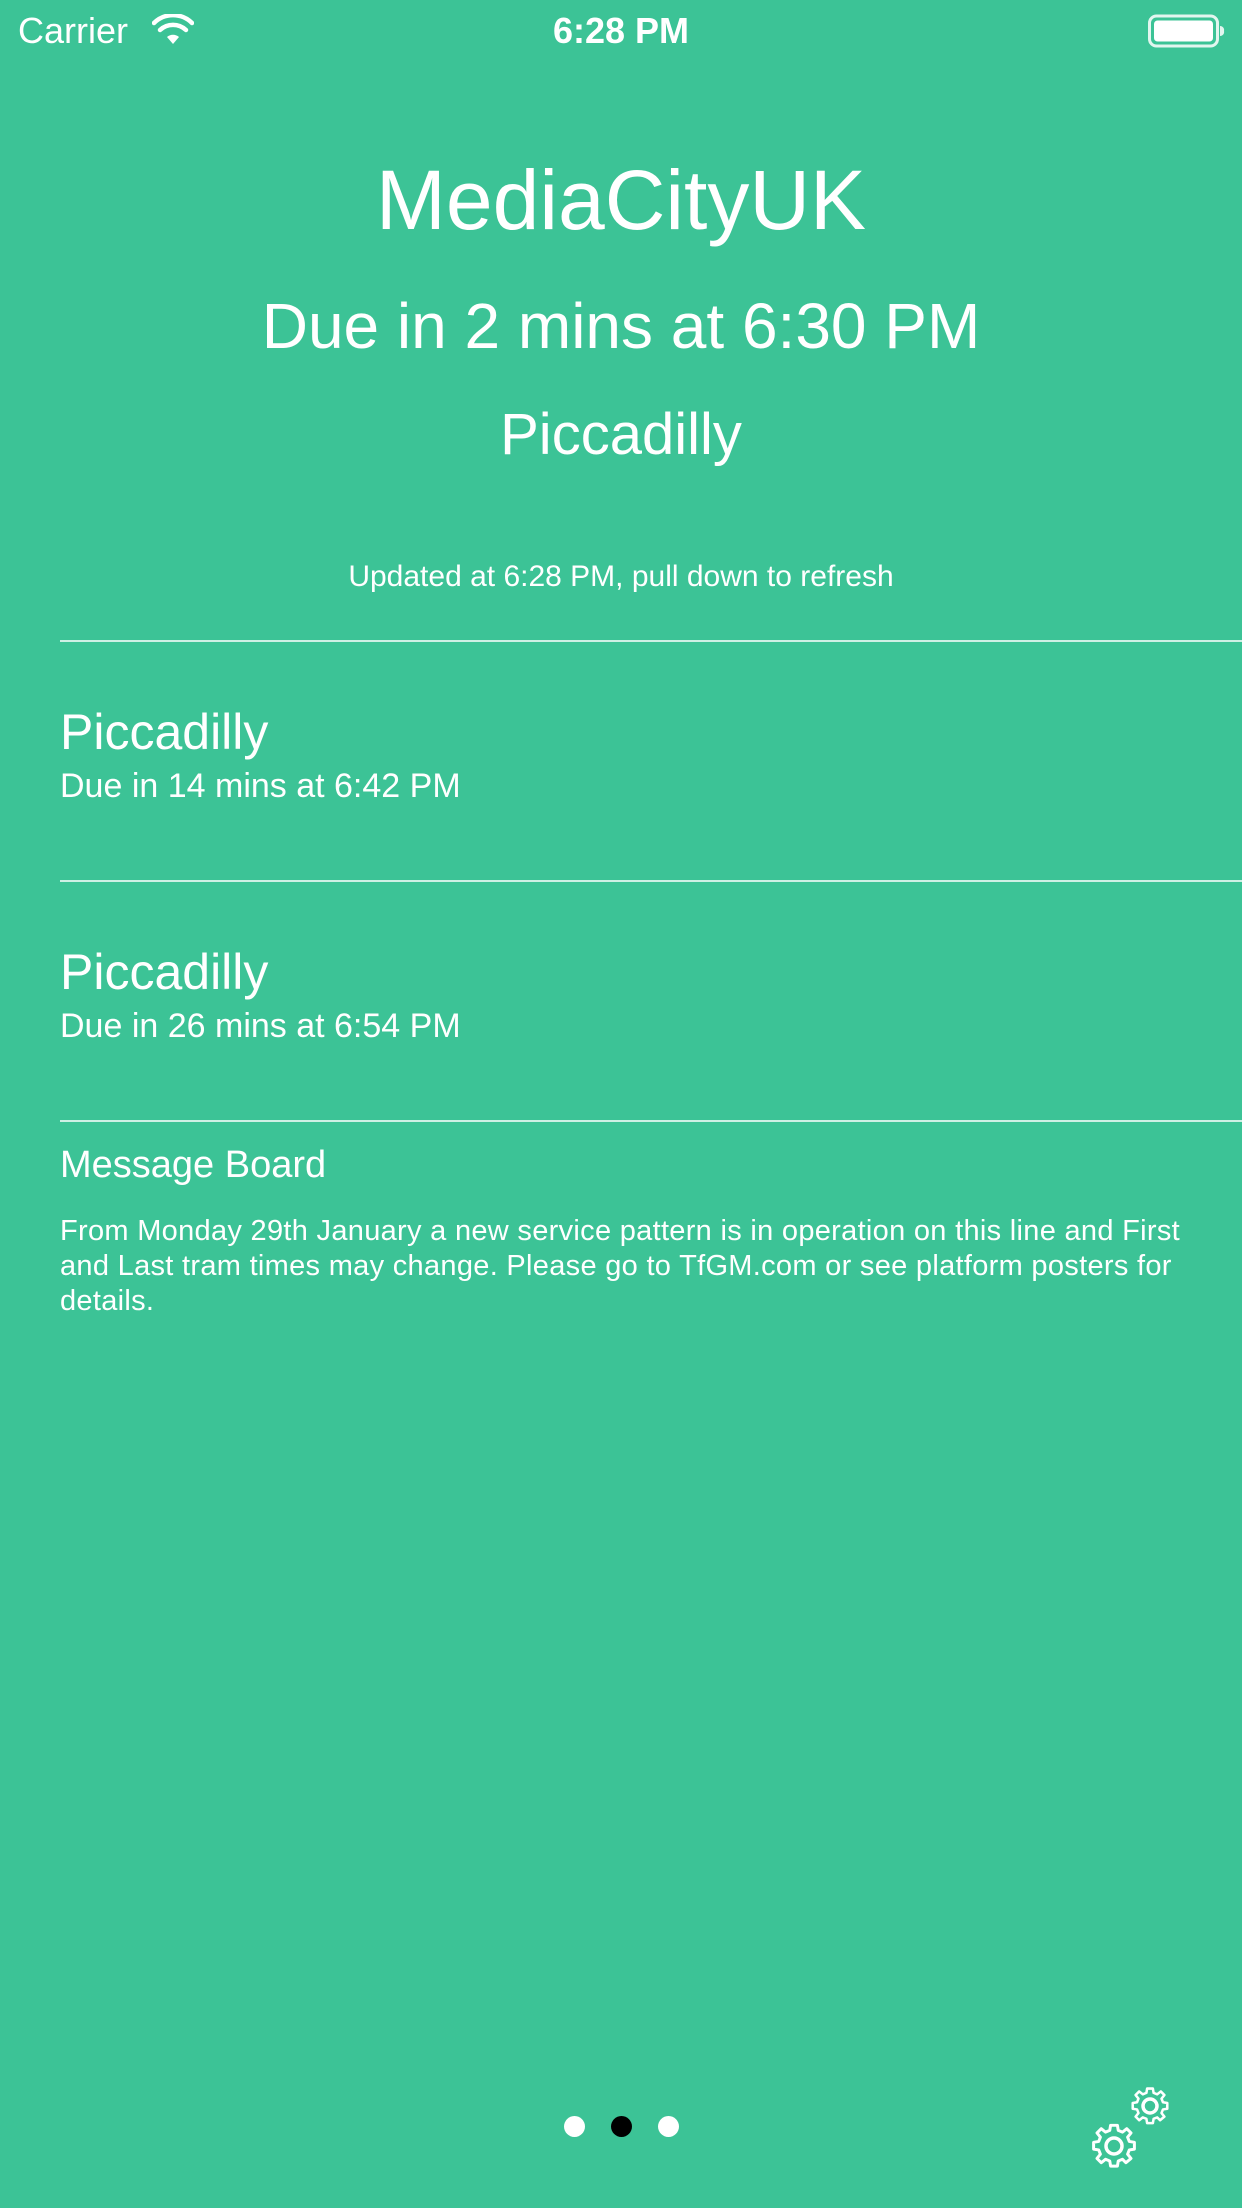 This screenshot has height=2208, width=1242. Describe the element at coordinates (1186, 31) in the screenshot. I see `battery-icon` at that location.